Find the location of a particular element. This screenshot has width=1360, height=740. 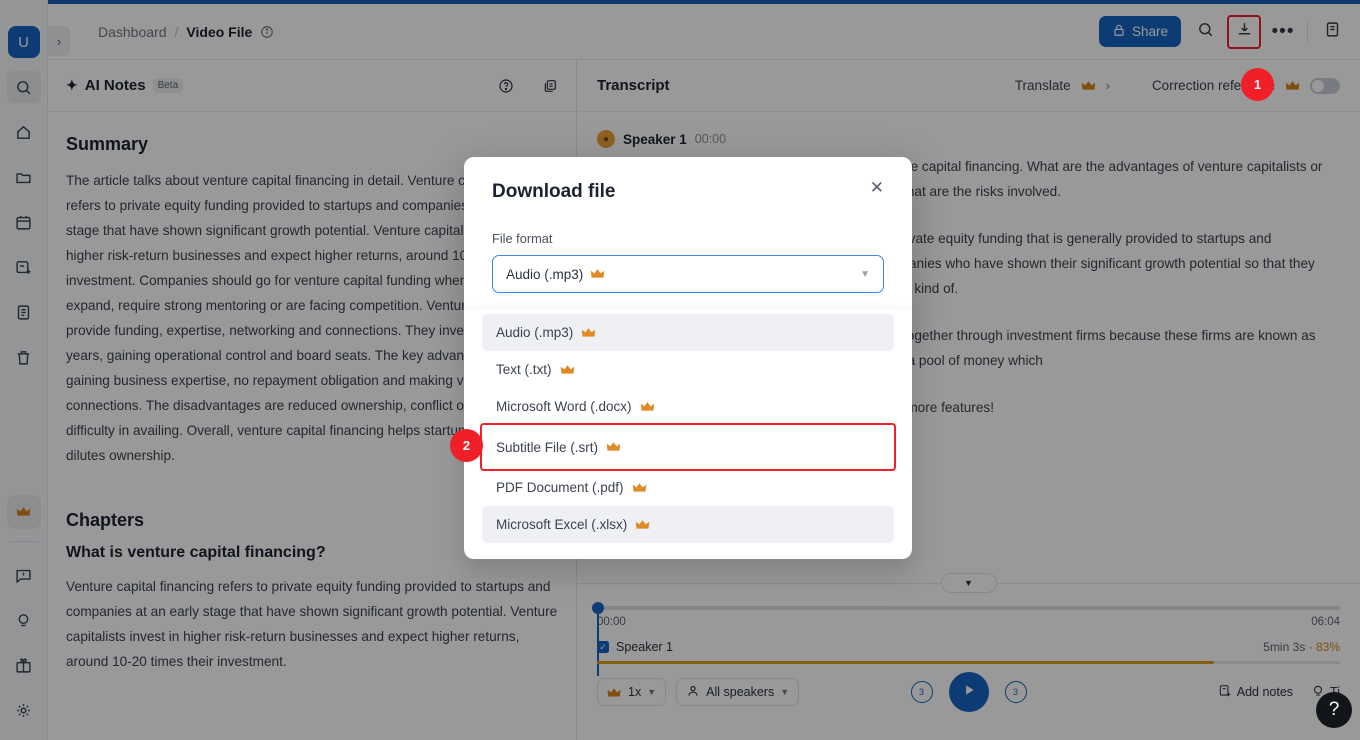

help-fab-button: ? is located at coordinates (1334, 710).